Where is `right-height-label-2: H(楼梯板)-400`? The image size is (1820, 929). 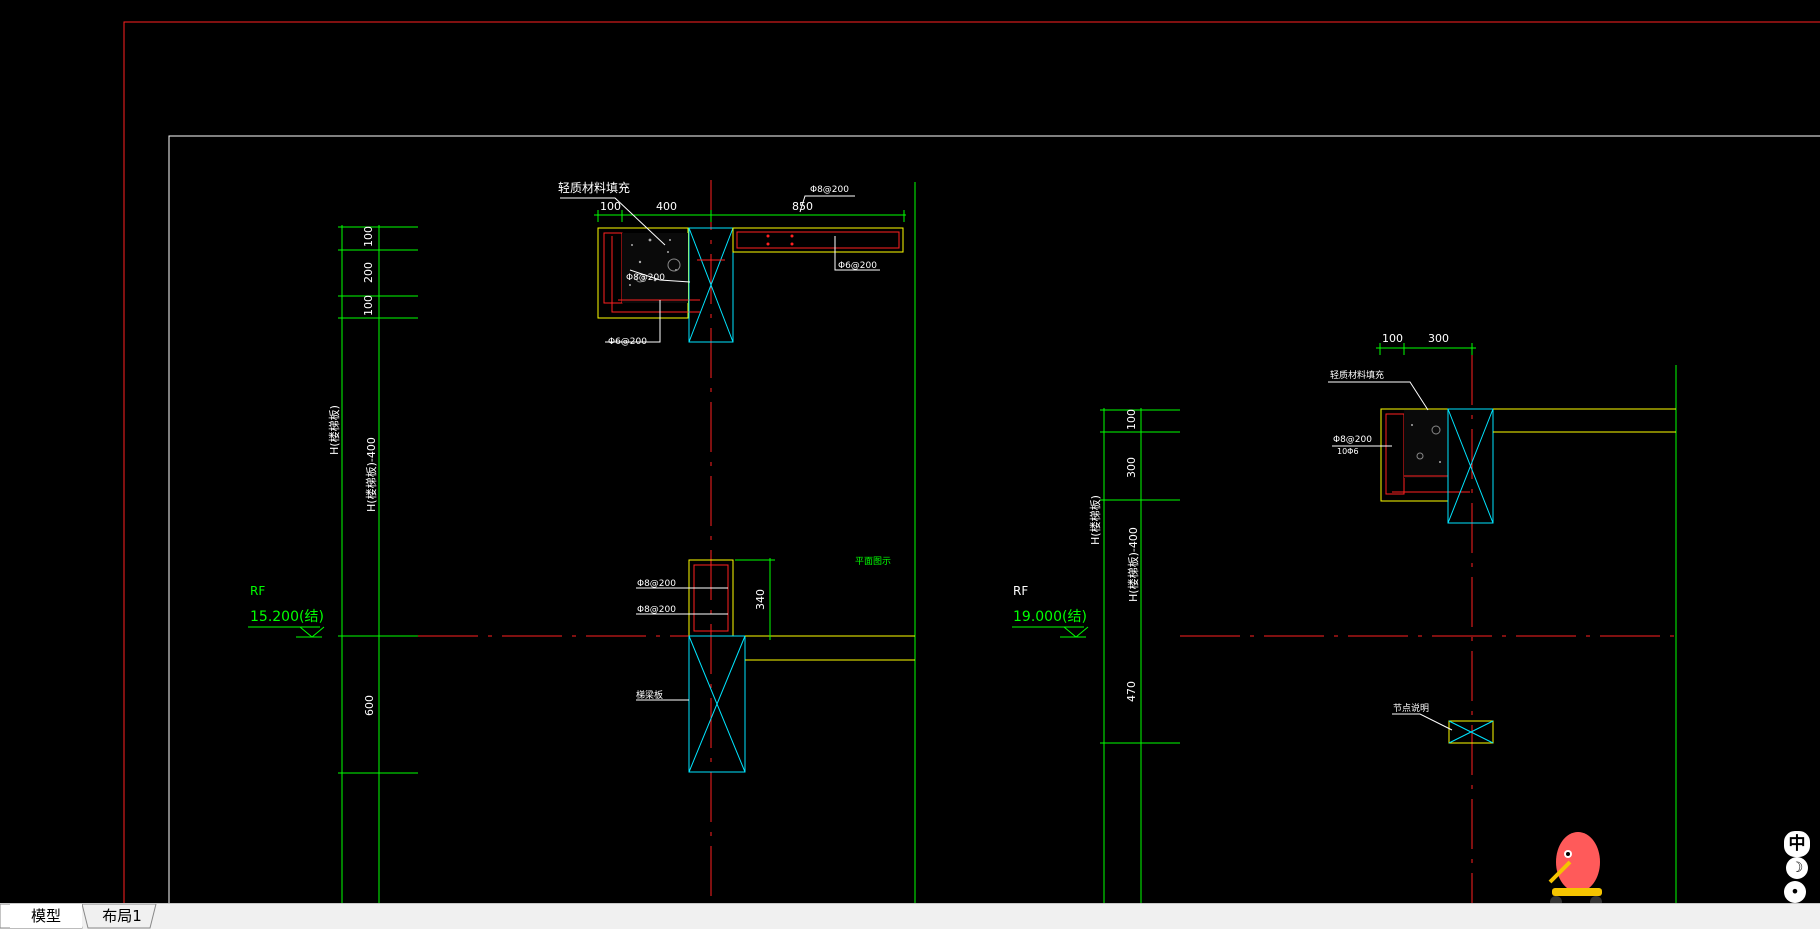
right-height-label-2: H(楼梯板)-400 is located at coordinates (1133, 564).